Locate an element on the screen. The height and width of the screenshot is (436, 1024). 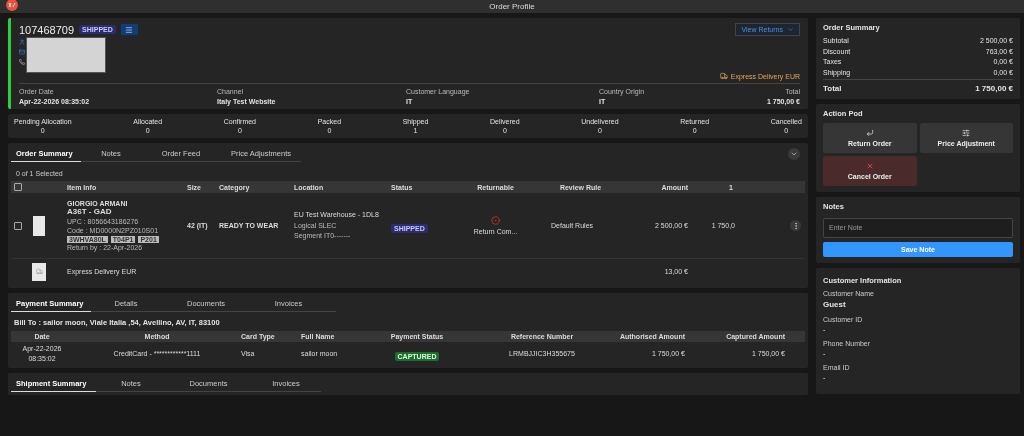
mail-icon is located at coordinates (22, 52).